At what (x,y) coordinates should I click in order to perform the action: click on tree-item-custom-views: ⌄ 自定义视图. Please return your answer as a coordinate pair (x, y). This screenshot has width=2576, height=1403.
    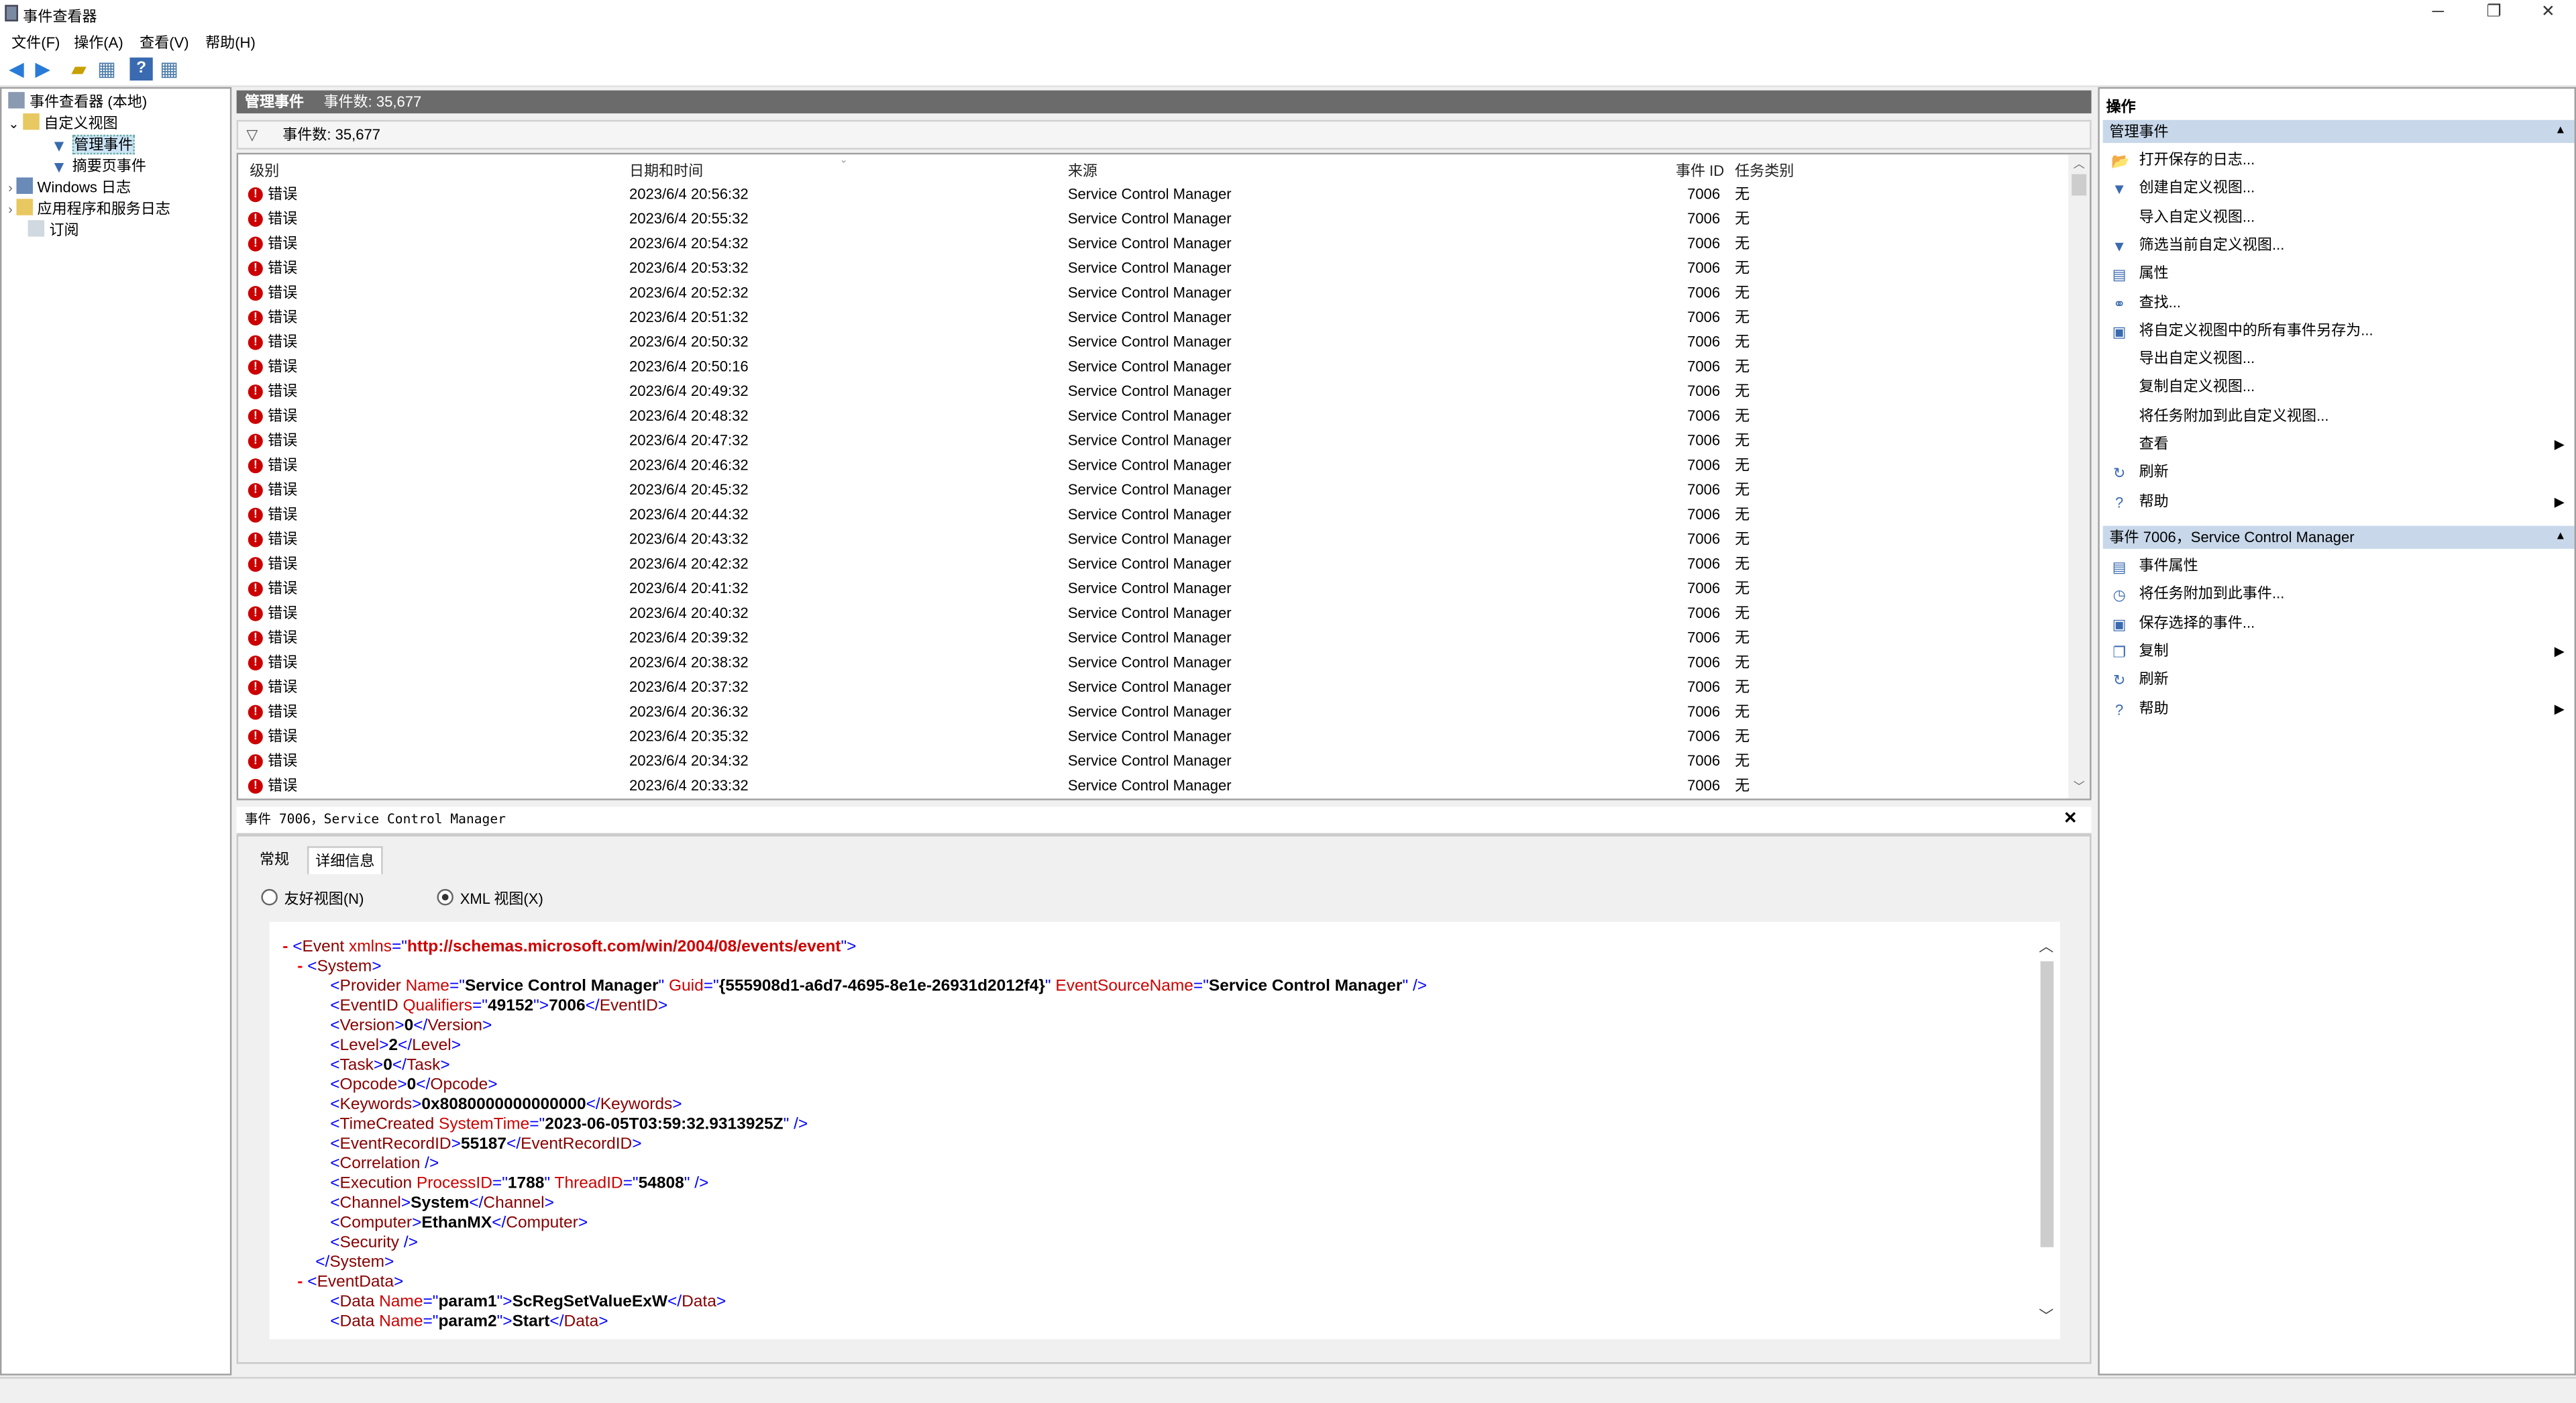
    Looking at the image, I should click on (63, 124).